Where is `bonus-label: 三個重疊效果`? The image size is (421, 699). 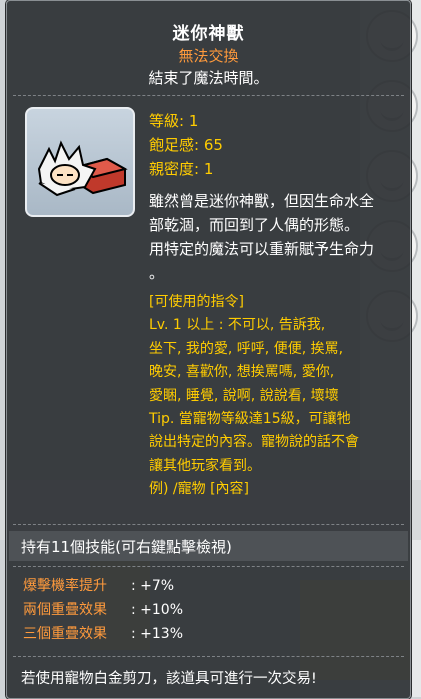 bonus-label: 三個重疊效果 is located at coordinates (65, 634).